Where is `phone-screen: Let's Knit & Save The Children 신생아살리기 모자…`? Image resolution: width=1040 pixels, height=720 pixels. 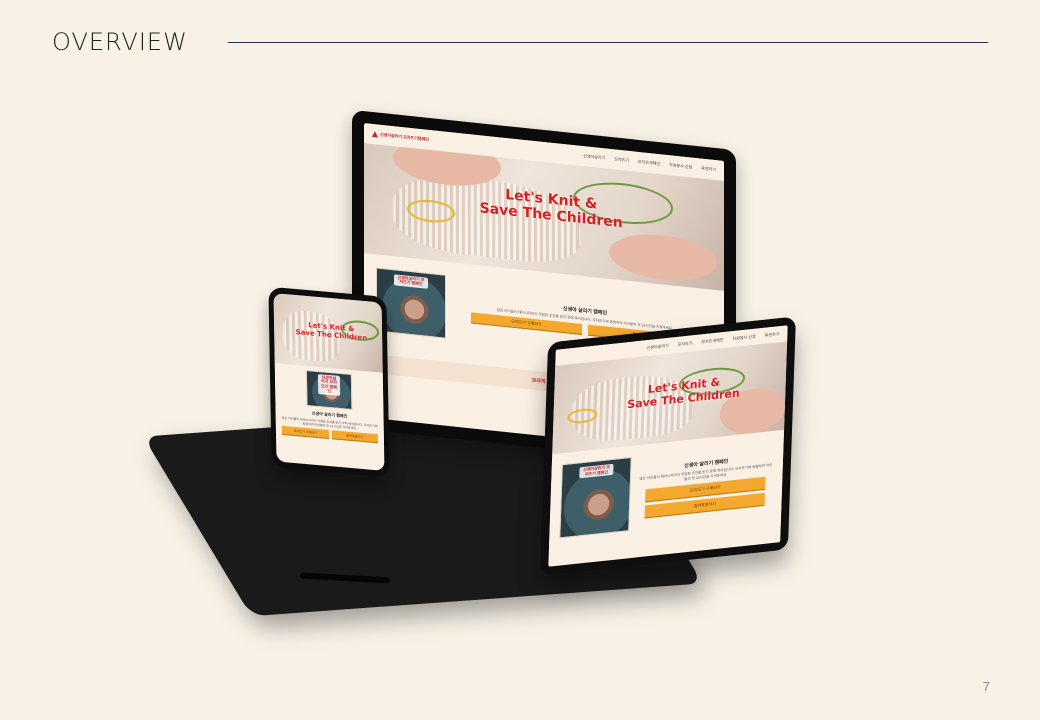 phone-screen: Let's Knit & Save The Children 신생아살리기 모자… is located at coordinates (329, 382).